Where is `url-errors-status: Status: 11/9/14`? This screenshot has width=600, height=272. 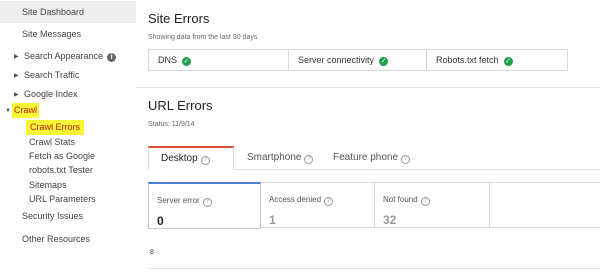 url-errors-status: Status: 11/9/14 is located at coordinates (171, 124).